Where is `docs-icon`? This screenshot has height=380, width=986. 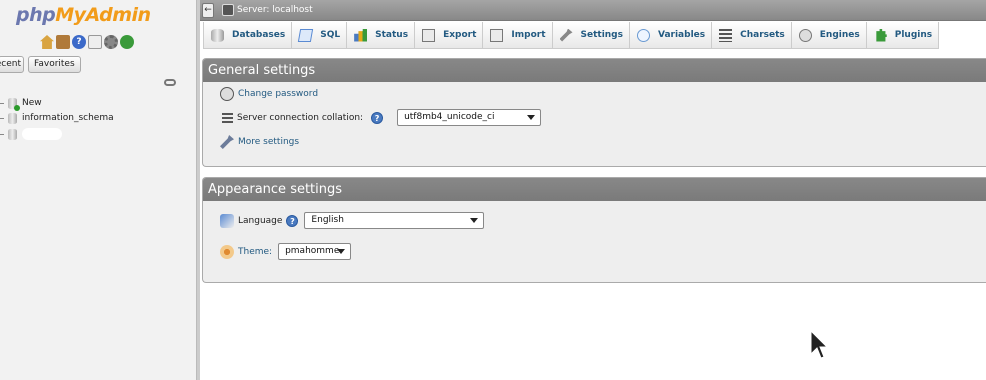
docs-icon is located at coordinates (95, 42).